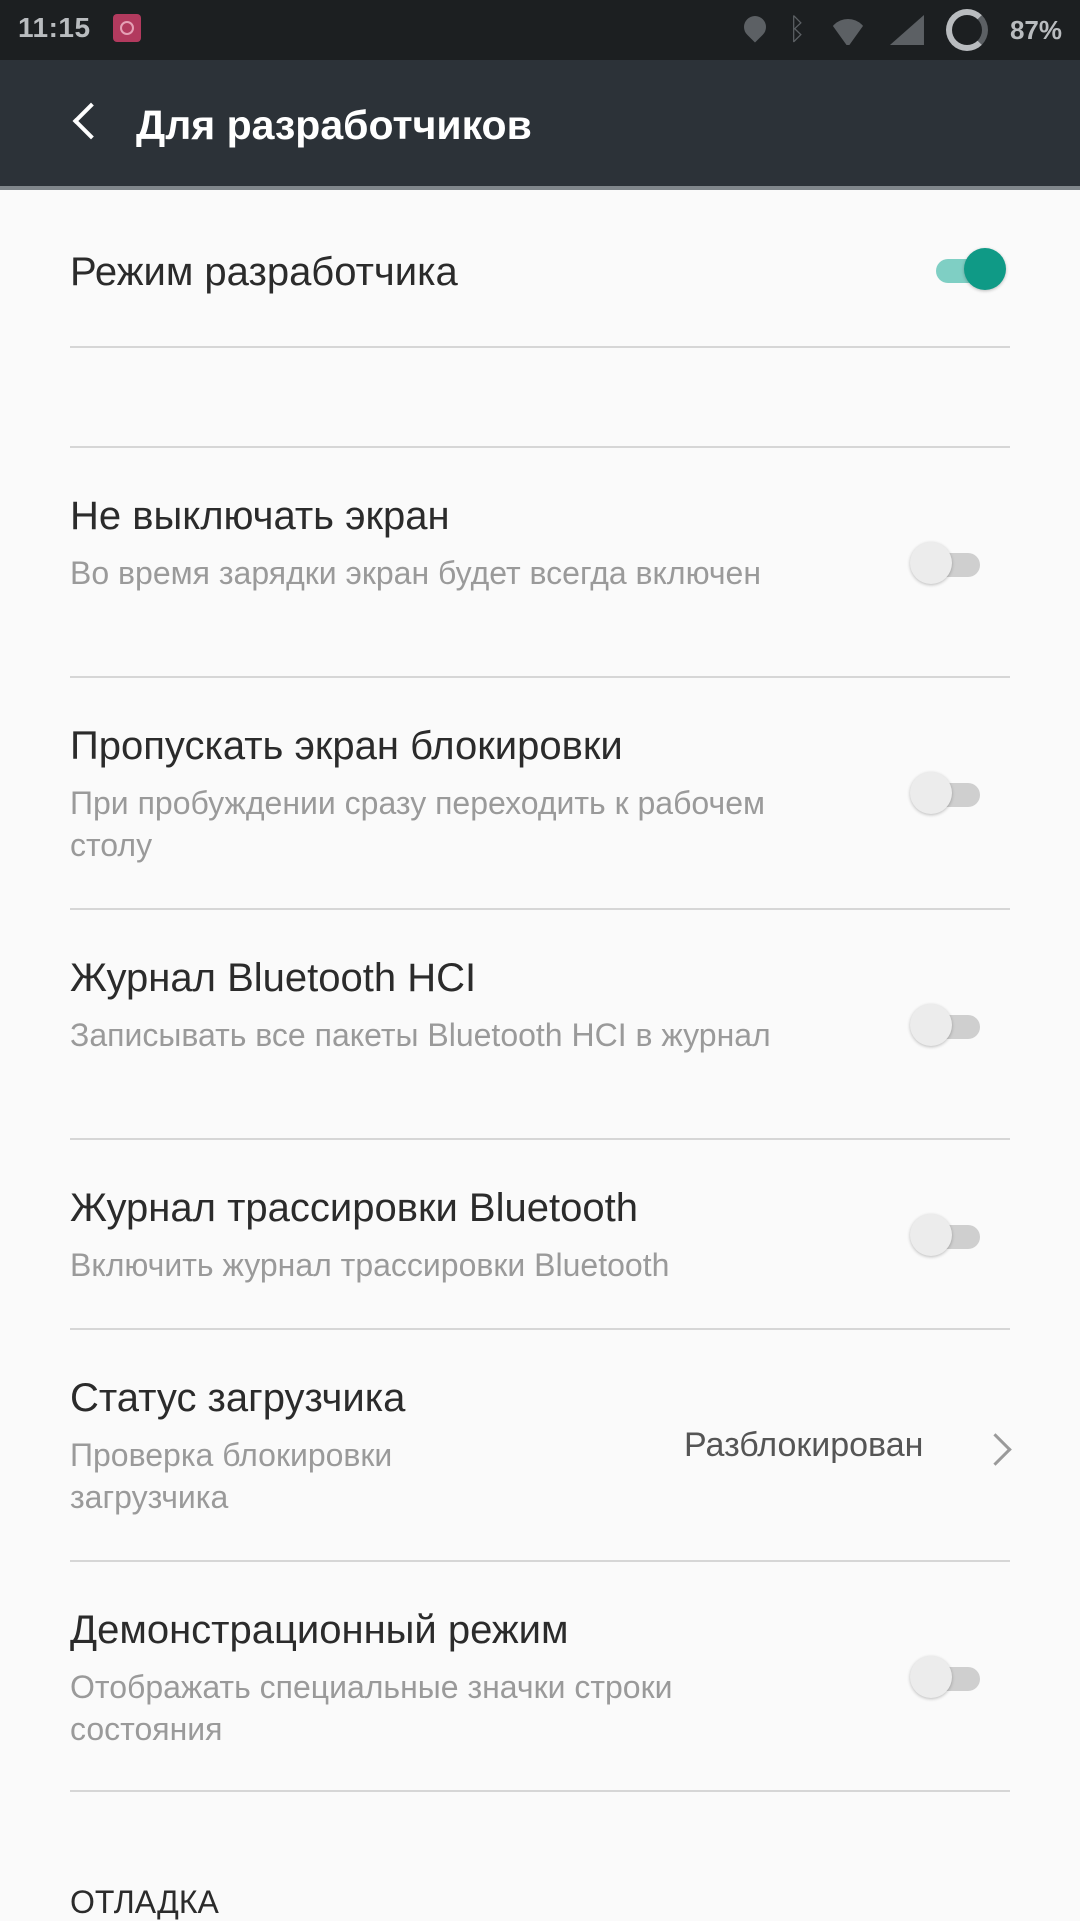  I want to click on back-arrow-icon, so click(83, 121).